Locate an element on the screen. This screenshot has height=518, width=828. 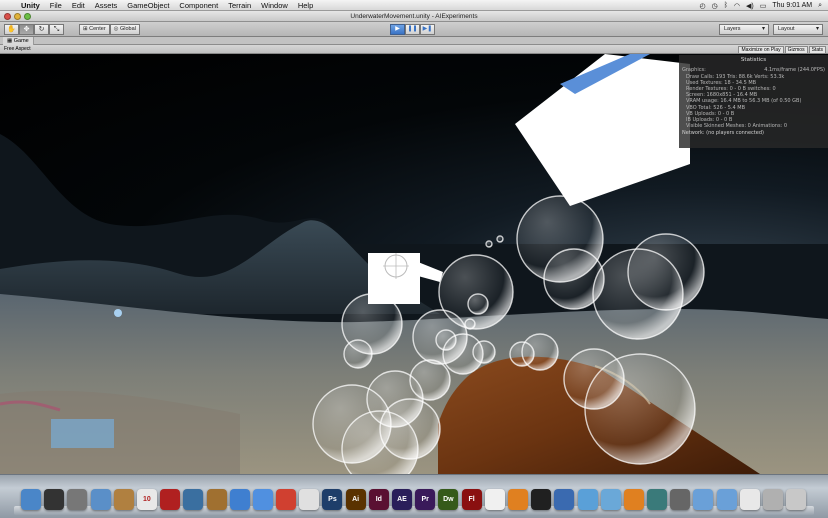
documents-folder-icon is located at coordinates (726, 499).